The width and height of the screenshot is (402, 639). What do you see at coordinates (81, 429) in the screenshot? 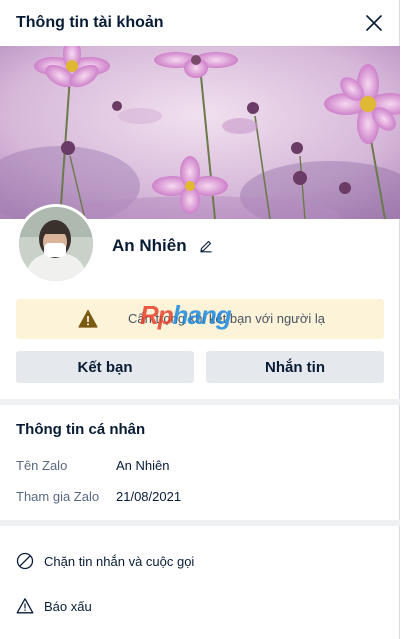
I see `personal-info-title: Thông tin cá nhân` at bounding box center [81, 429].